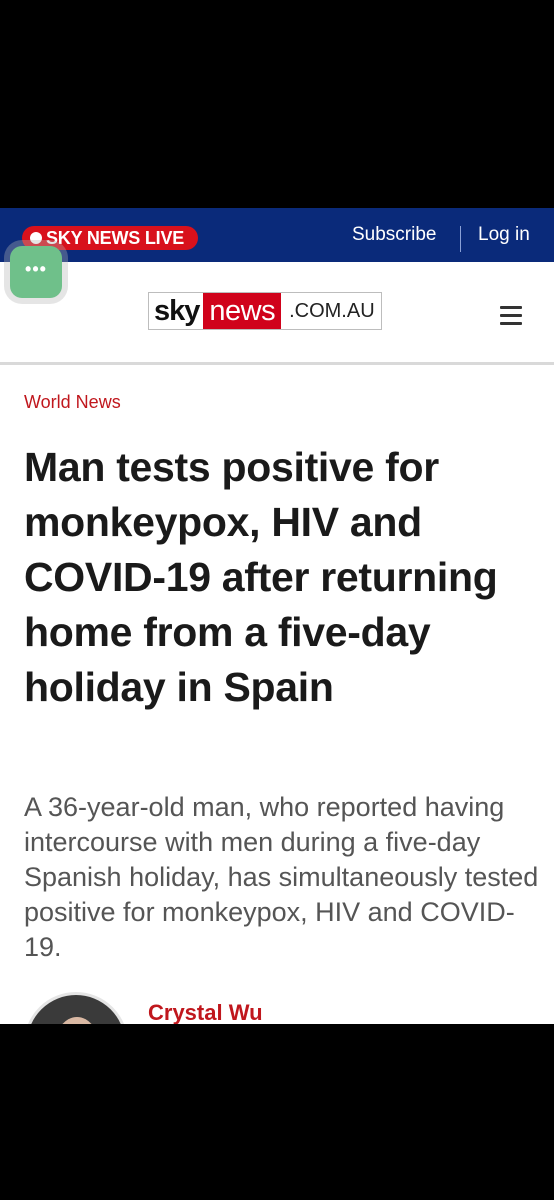 The height and width of the screenshot is (1200, 554). Describe the element at coordinates (332, 311) in the screenshot. I see `logo-domain-text: .COM.AU` at that location.